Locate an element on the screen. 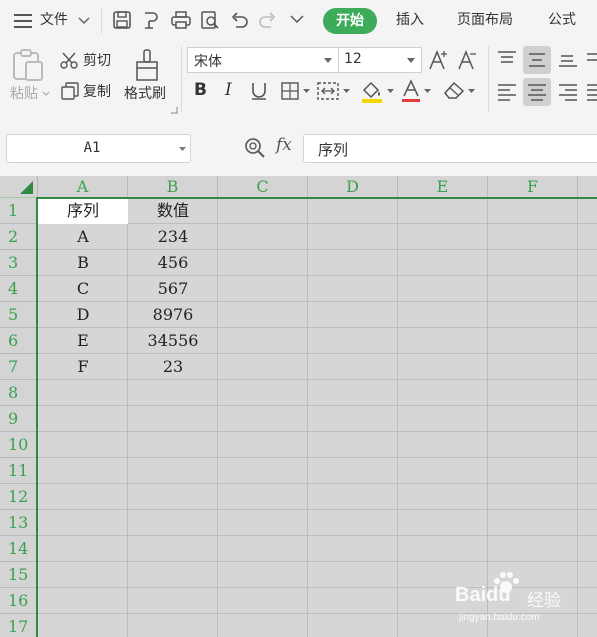  row-header-2: 2 is located at coordinates (18, 237).